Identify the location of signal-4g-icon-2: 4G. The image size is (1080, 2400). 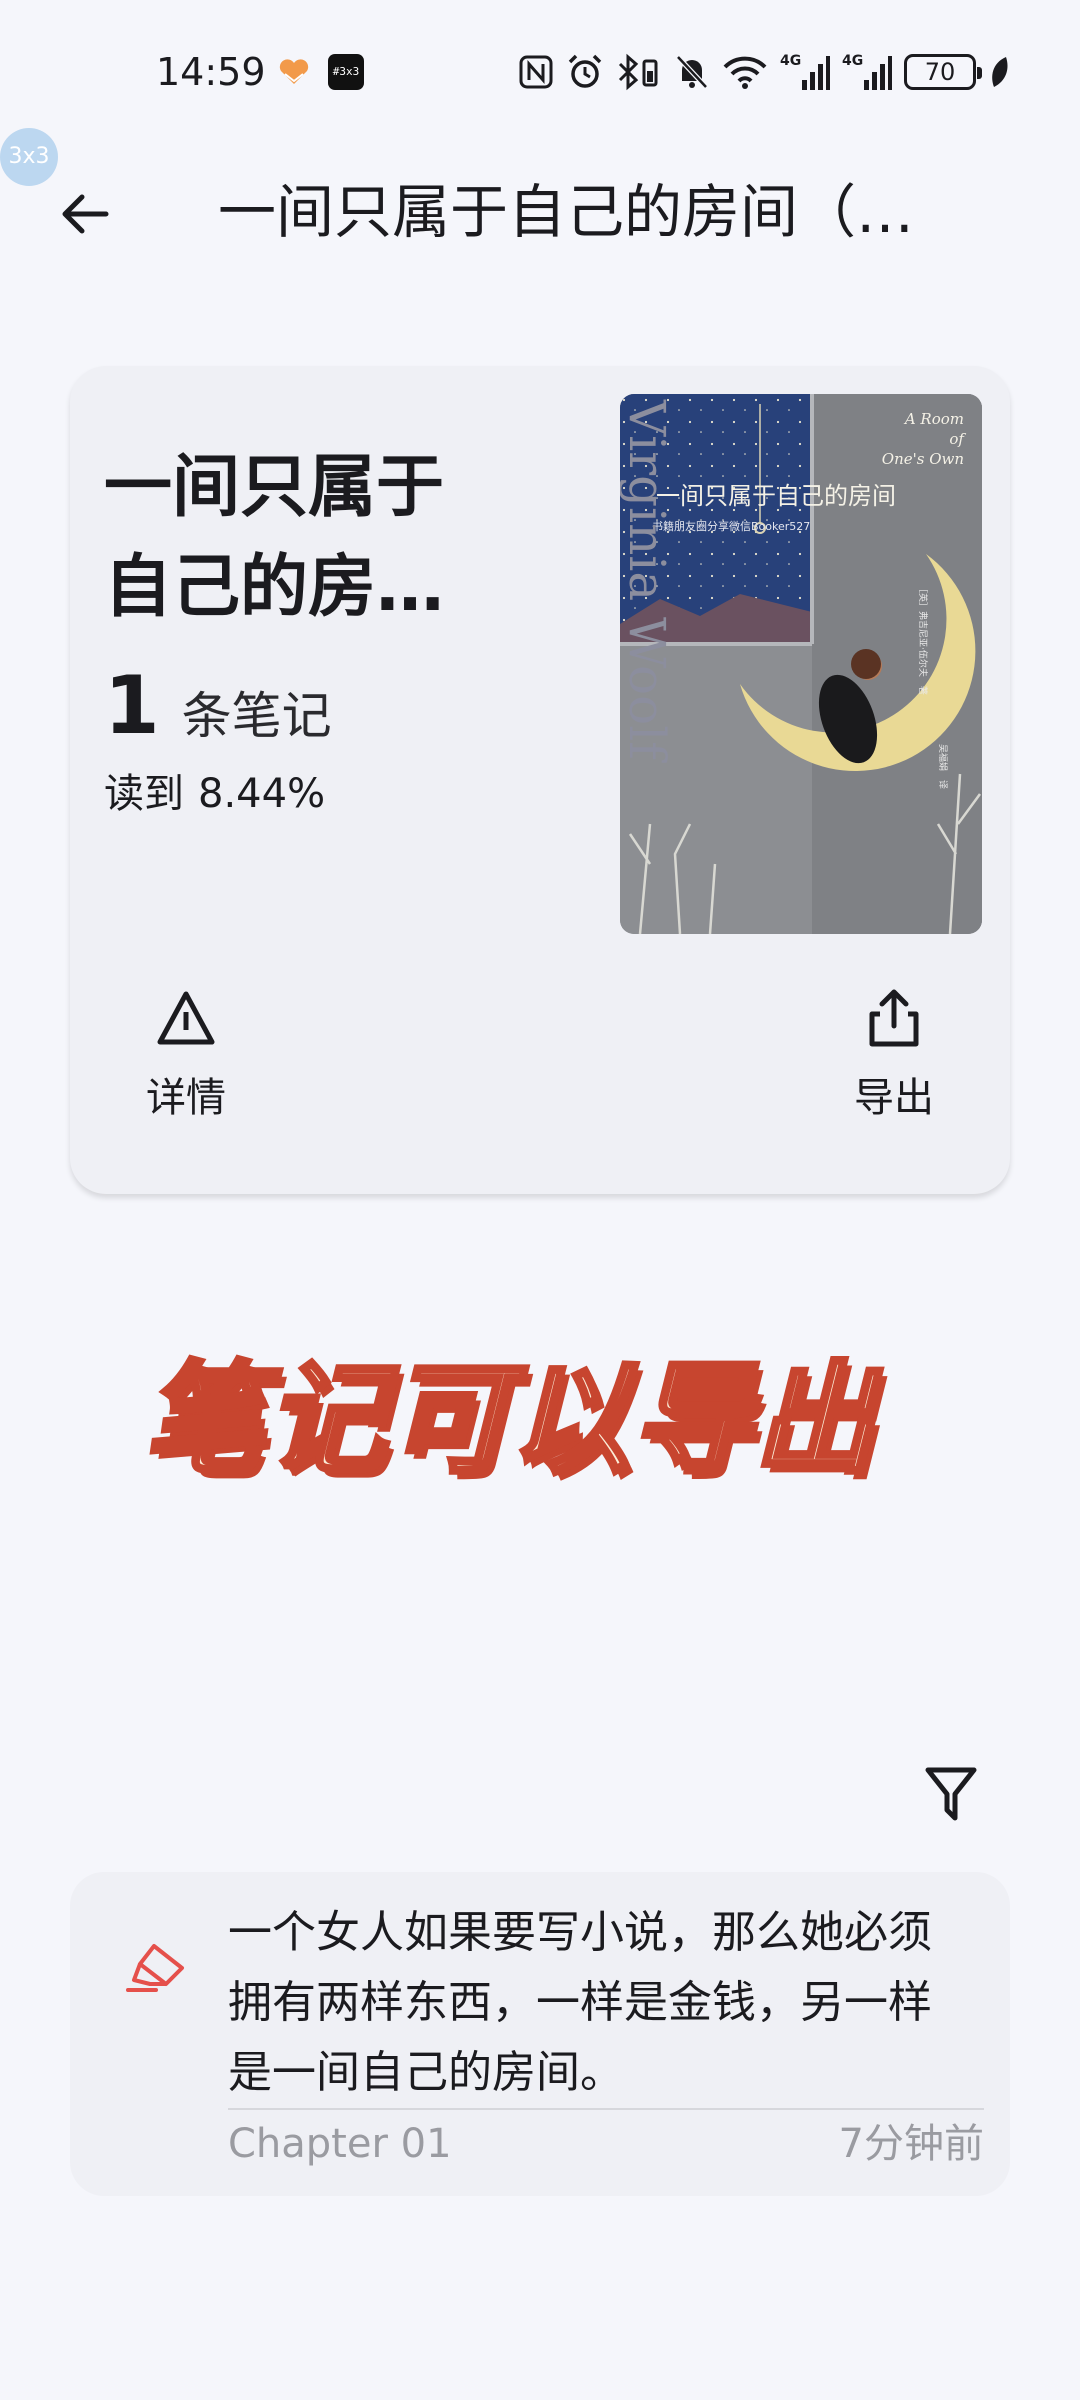
(867, 71).